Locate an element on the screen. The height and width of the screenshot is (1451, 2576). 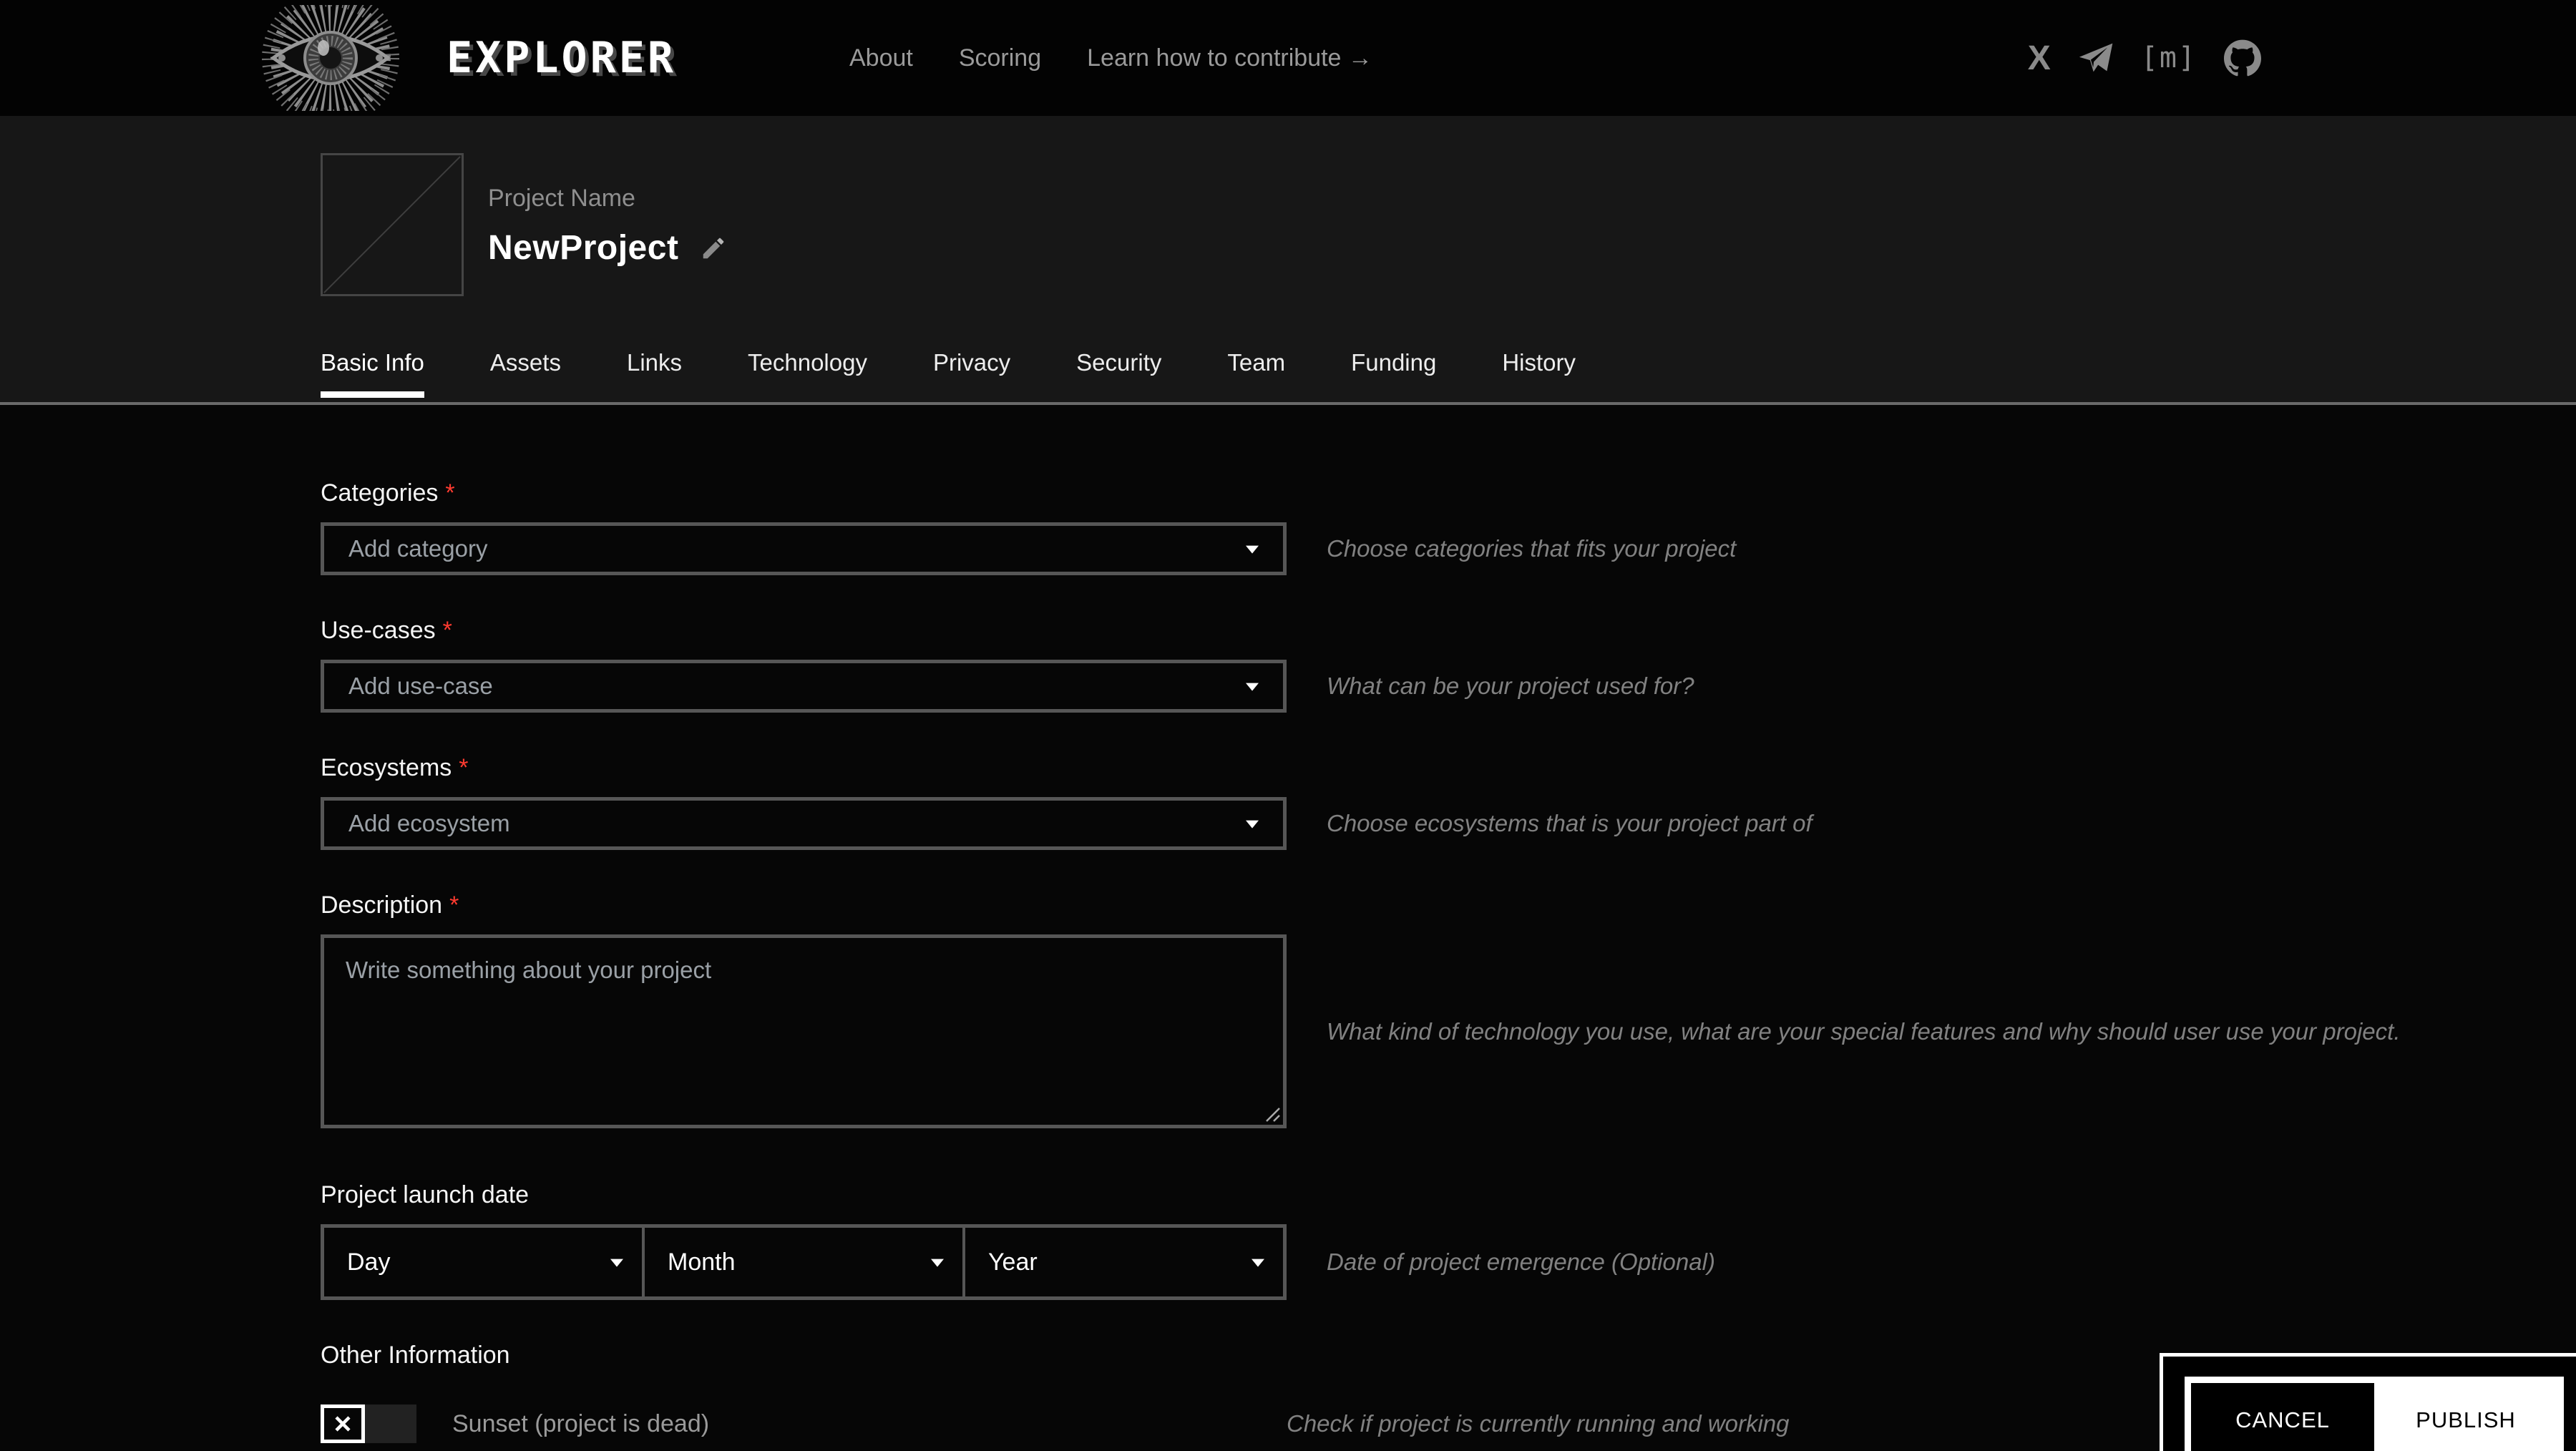
publish-button: PUBLISH is located at coordinates (2465, 1417).